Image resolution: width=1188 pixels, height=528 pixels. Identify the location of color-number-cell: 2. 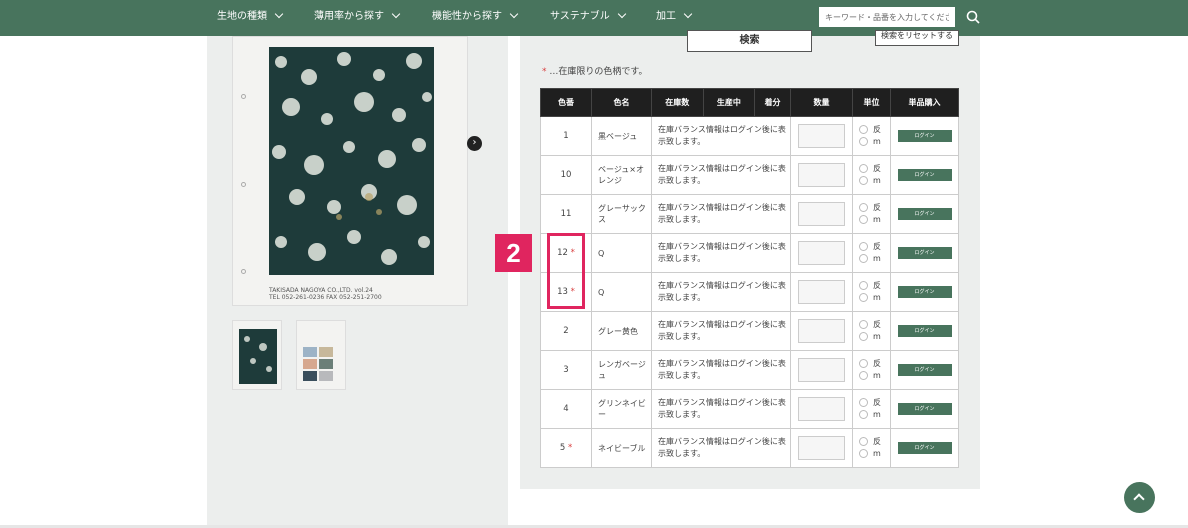
(566, 331).